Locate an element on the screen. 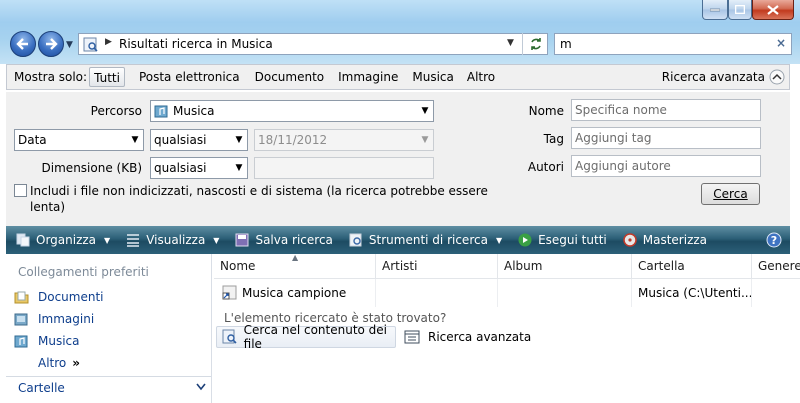 This screenshot has width=800, height=403. burn-button: Masterizza is located at coordinates (665, 240).